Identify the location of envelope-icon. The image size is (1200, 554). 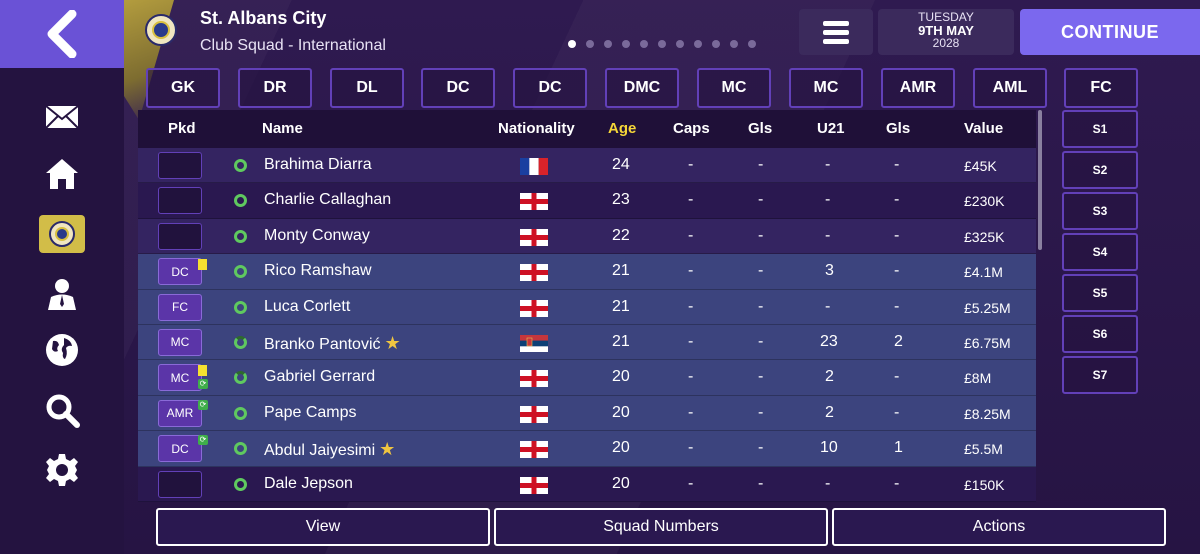
(62, 117).